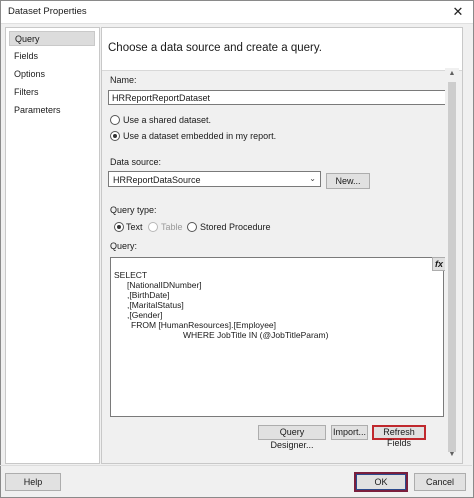 The width and height of the screenshot is (474, 498). What do you see at coordinates (148, 295) in the screenshot?
I see `query-line: ,[BirthDate]` at bounding box center [148, 295].